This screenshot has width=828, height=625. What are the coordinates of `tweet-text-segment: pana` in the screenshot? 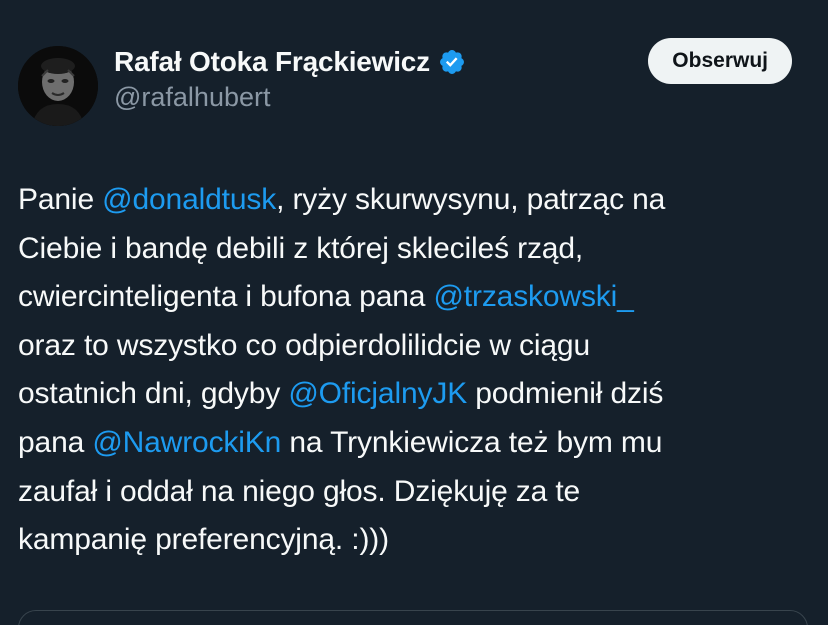 It's located at (55, 442).